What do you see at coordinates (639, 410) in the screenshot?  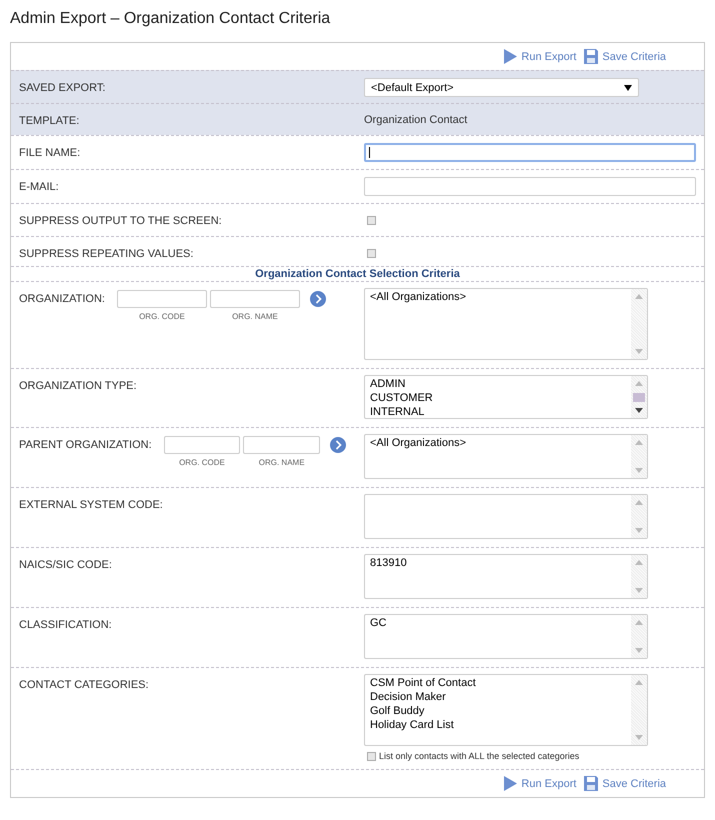 I see `scroll-down-icon` at bounding box center [639, 410].